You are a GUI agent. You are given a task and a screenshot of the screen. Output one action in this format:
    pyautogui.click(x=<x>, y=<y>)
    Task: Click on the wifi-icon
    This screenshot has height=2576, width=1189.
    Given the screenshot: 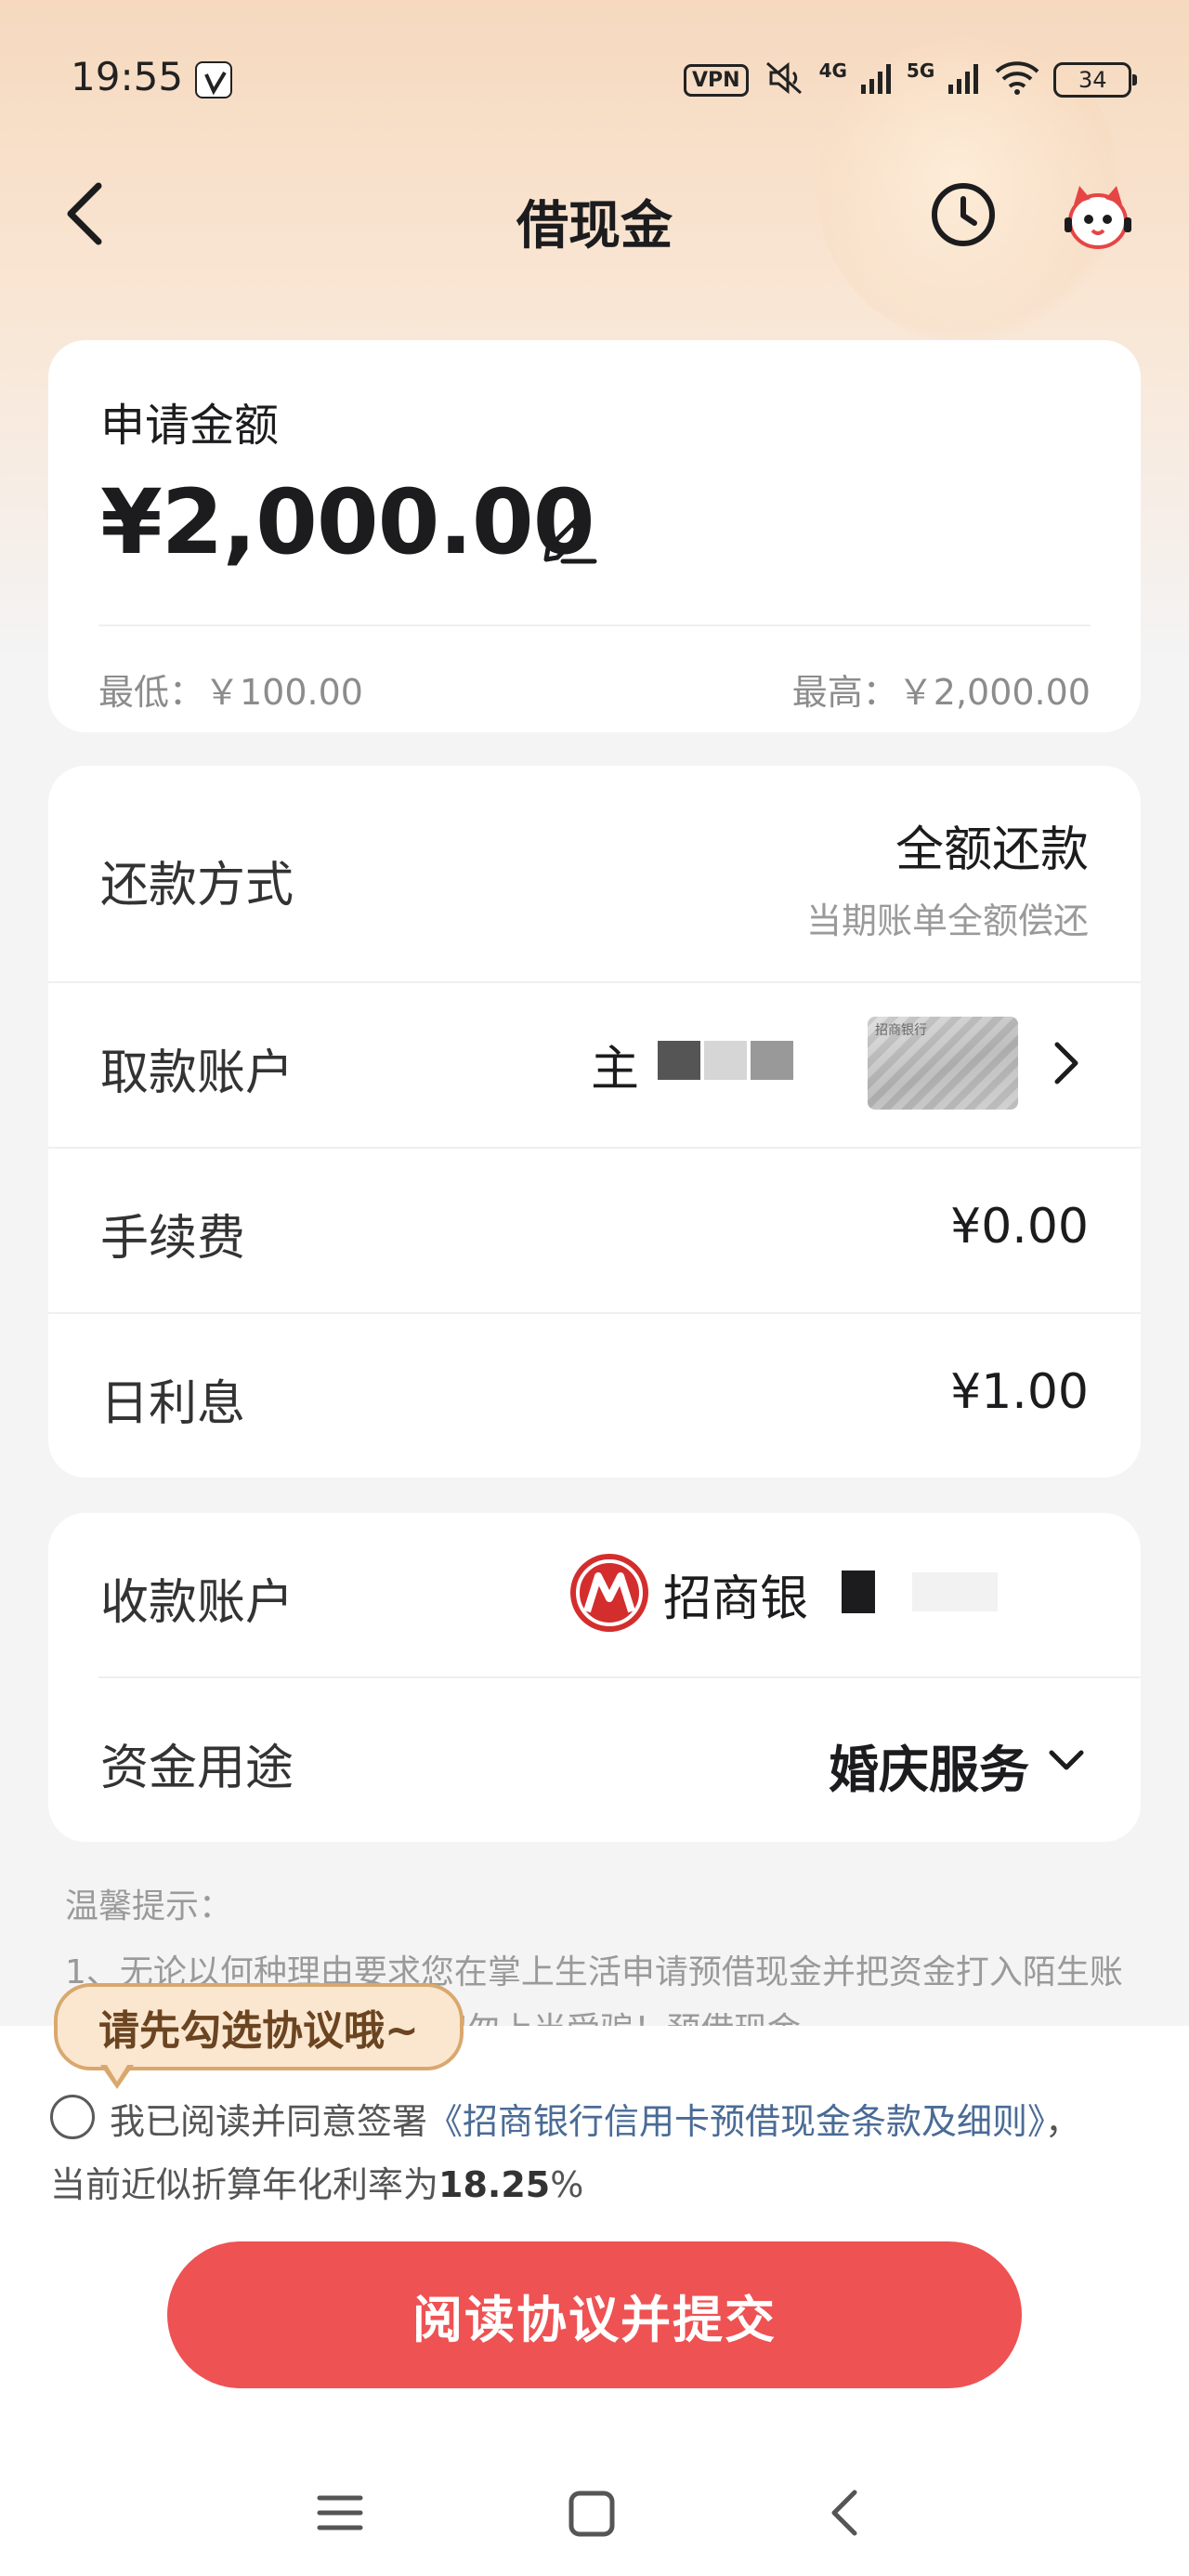 What is the action you would take?
    pyautogui.click(x=1017, y=79)
    